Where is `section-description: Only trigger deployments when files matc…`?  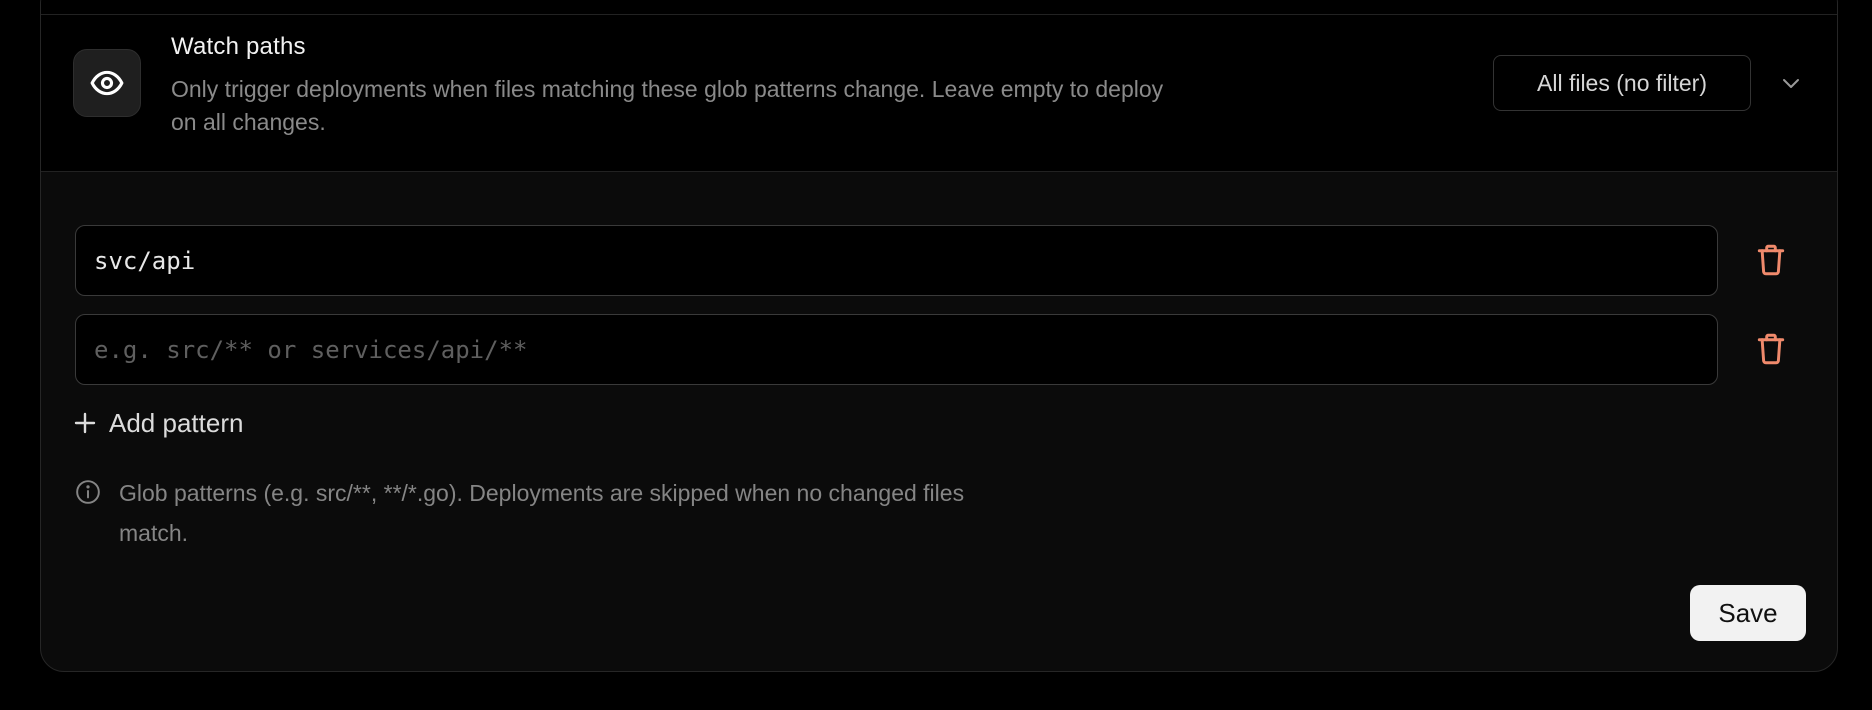
section-description: Only trigger deployments when files matc… is located at coordinates (667, 105).